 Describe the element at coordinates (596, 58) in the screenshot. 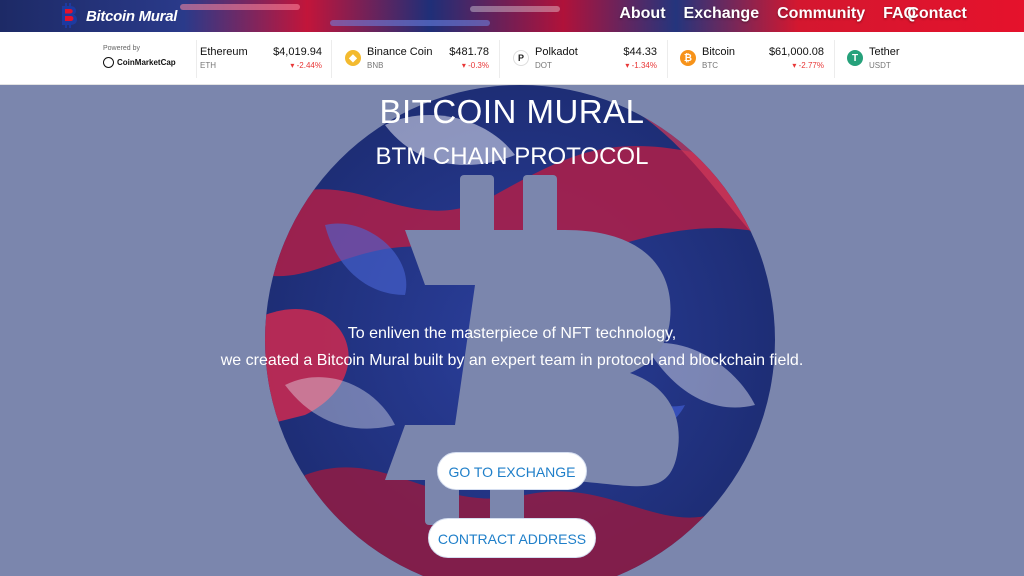

I see `ticker-item-polkadot: Polkadot DOT $44.33 ▾ -1.34%` at that location.